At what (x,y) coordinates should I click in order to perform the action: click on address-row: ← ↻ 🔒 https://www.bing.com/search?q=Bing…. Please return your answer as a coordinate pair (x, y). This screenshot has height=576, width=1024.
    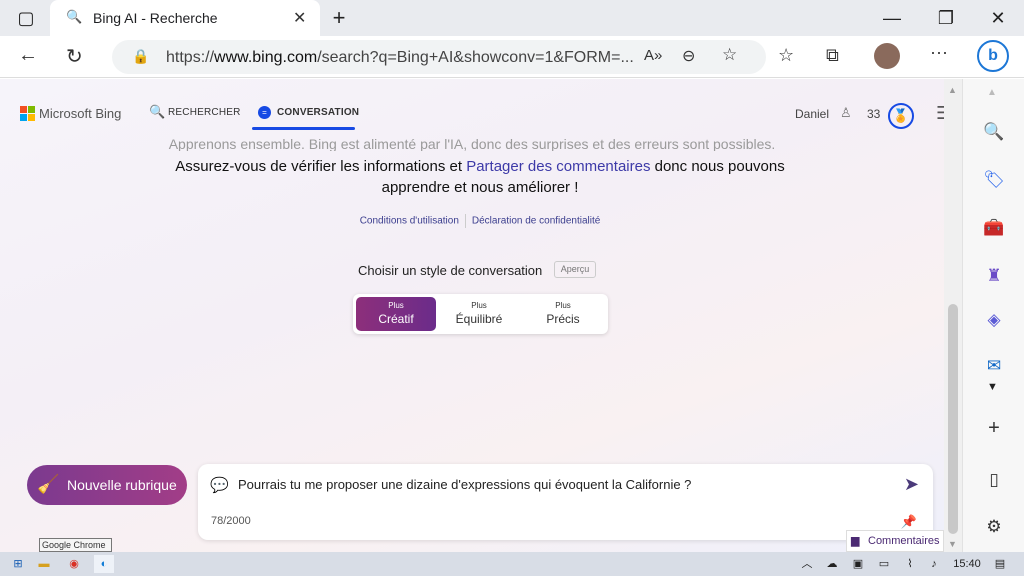
    Looking at the image, I should click on (512, 57).